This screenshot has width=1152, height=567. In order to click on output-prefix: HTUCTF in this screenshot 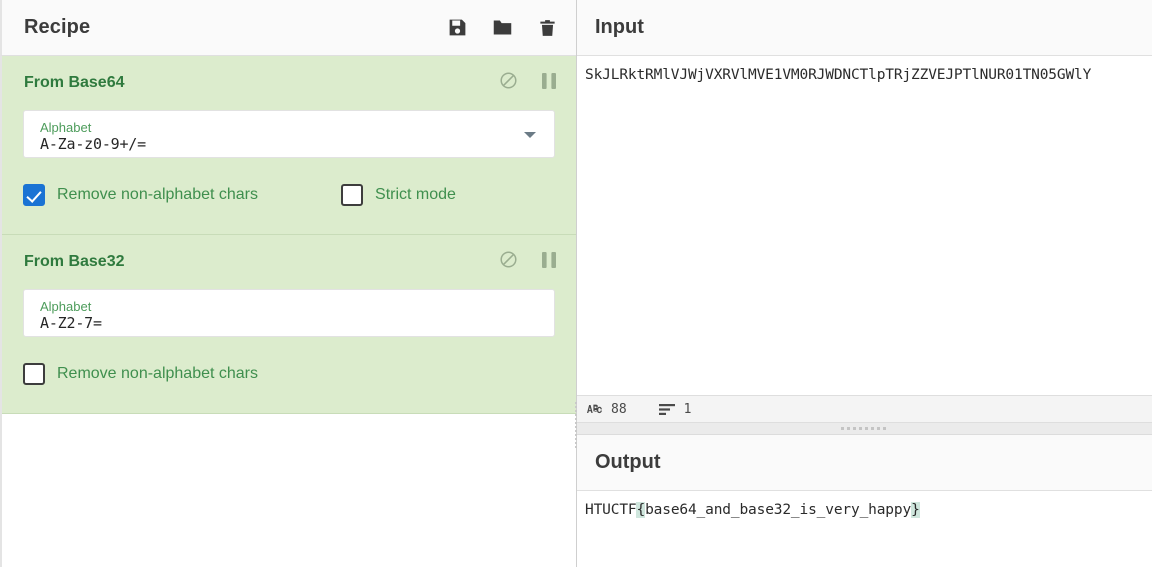, I will do `click(611, 510)`.